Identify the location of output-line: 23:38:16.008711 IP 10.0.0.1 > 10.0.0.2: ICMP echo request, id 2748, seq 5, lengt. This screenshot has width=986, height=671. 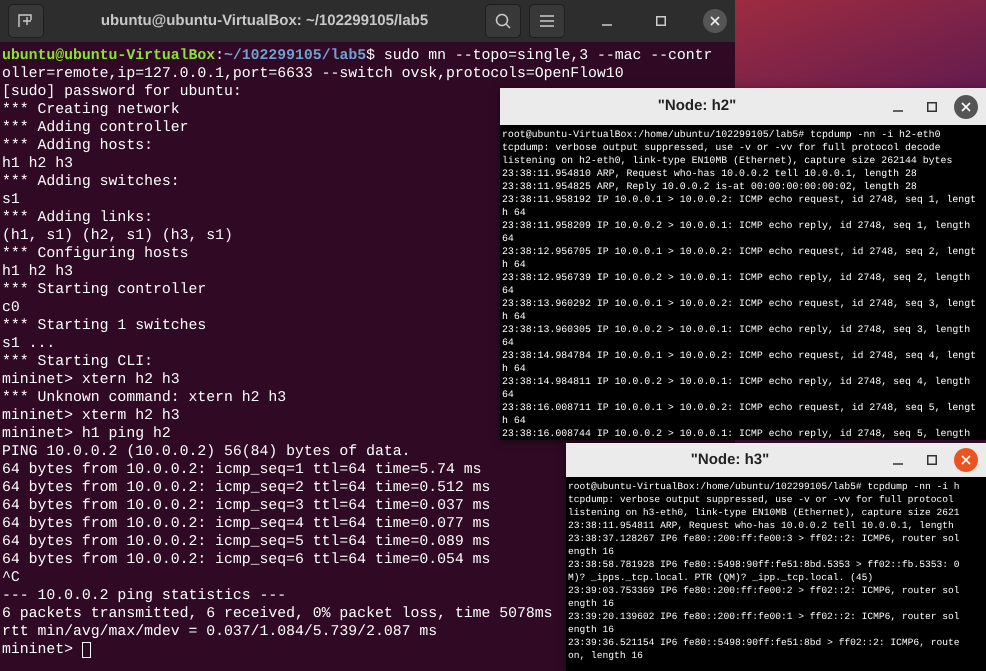
(739, 407).